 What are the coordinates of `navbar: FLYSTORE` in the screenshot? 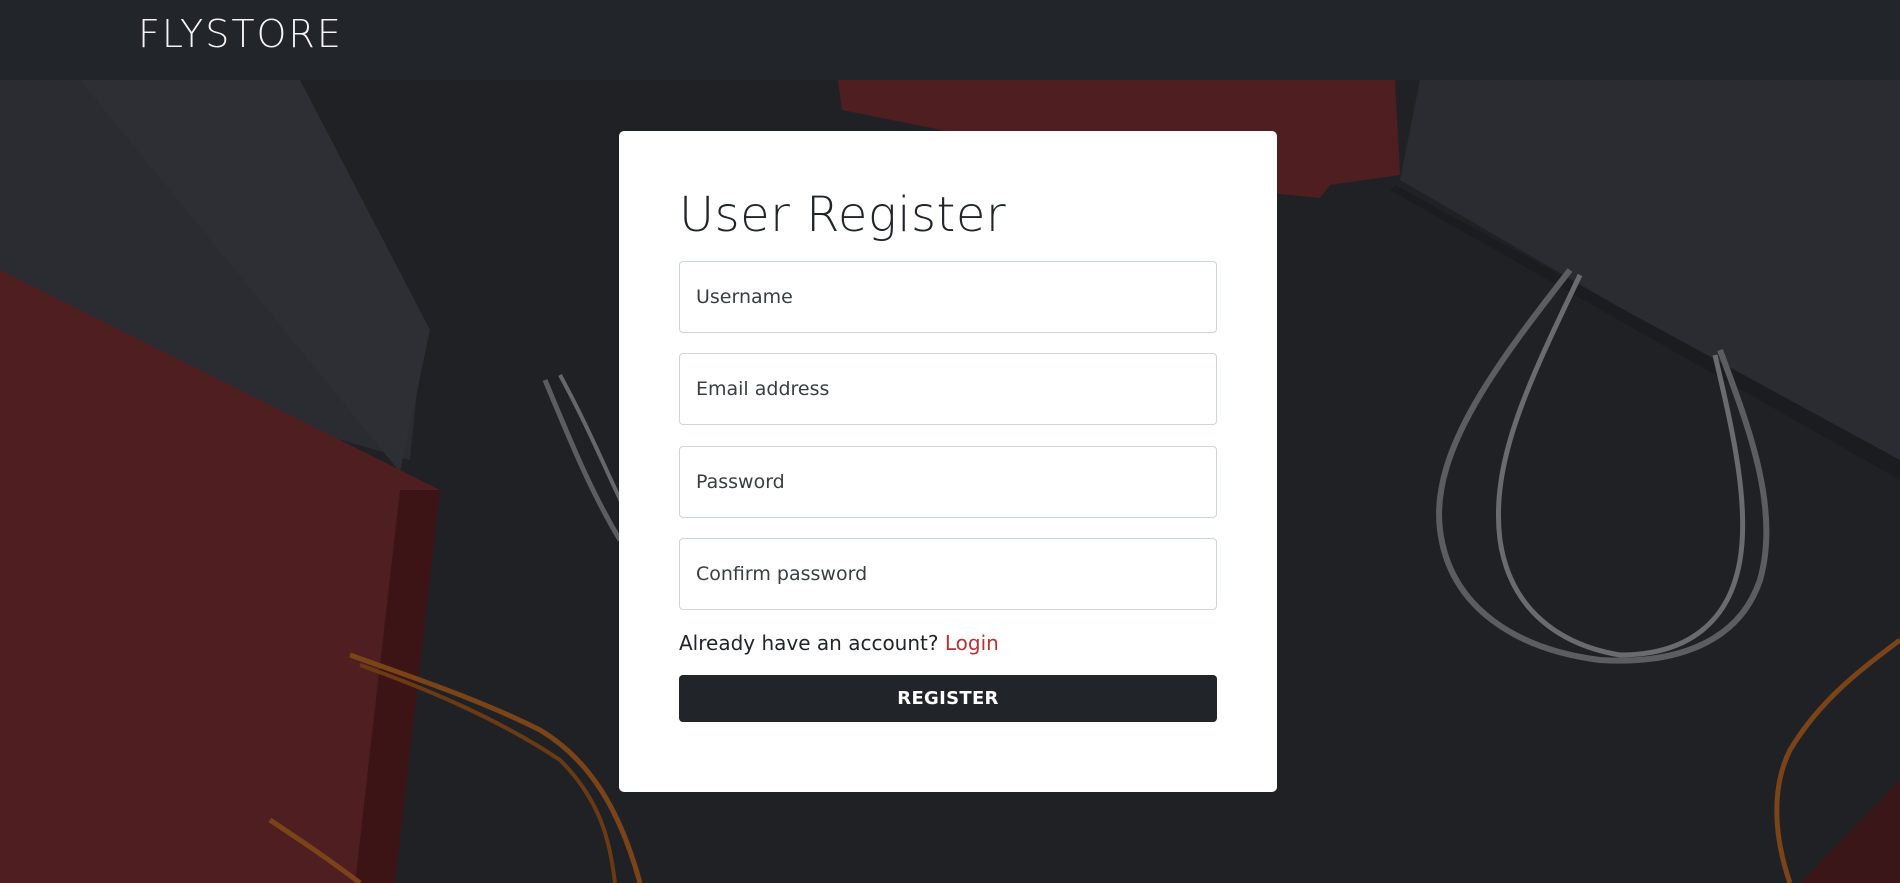 It's located at (950, 40).